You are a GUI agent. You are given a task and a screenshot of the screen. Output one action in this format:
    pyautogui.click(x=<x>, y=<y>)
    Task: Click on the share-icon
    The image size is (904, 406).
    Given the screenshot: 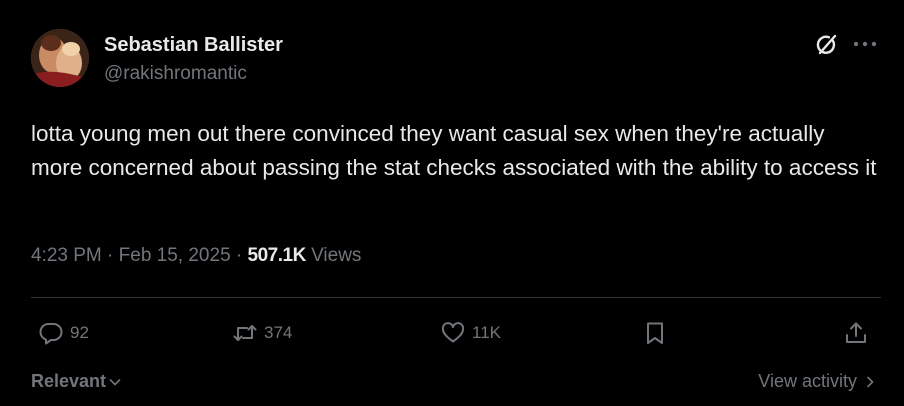 What is the action you would take?
    pyautogui.click(x=856, y=333)
    